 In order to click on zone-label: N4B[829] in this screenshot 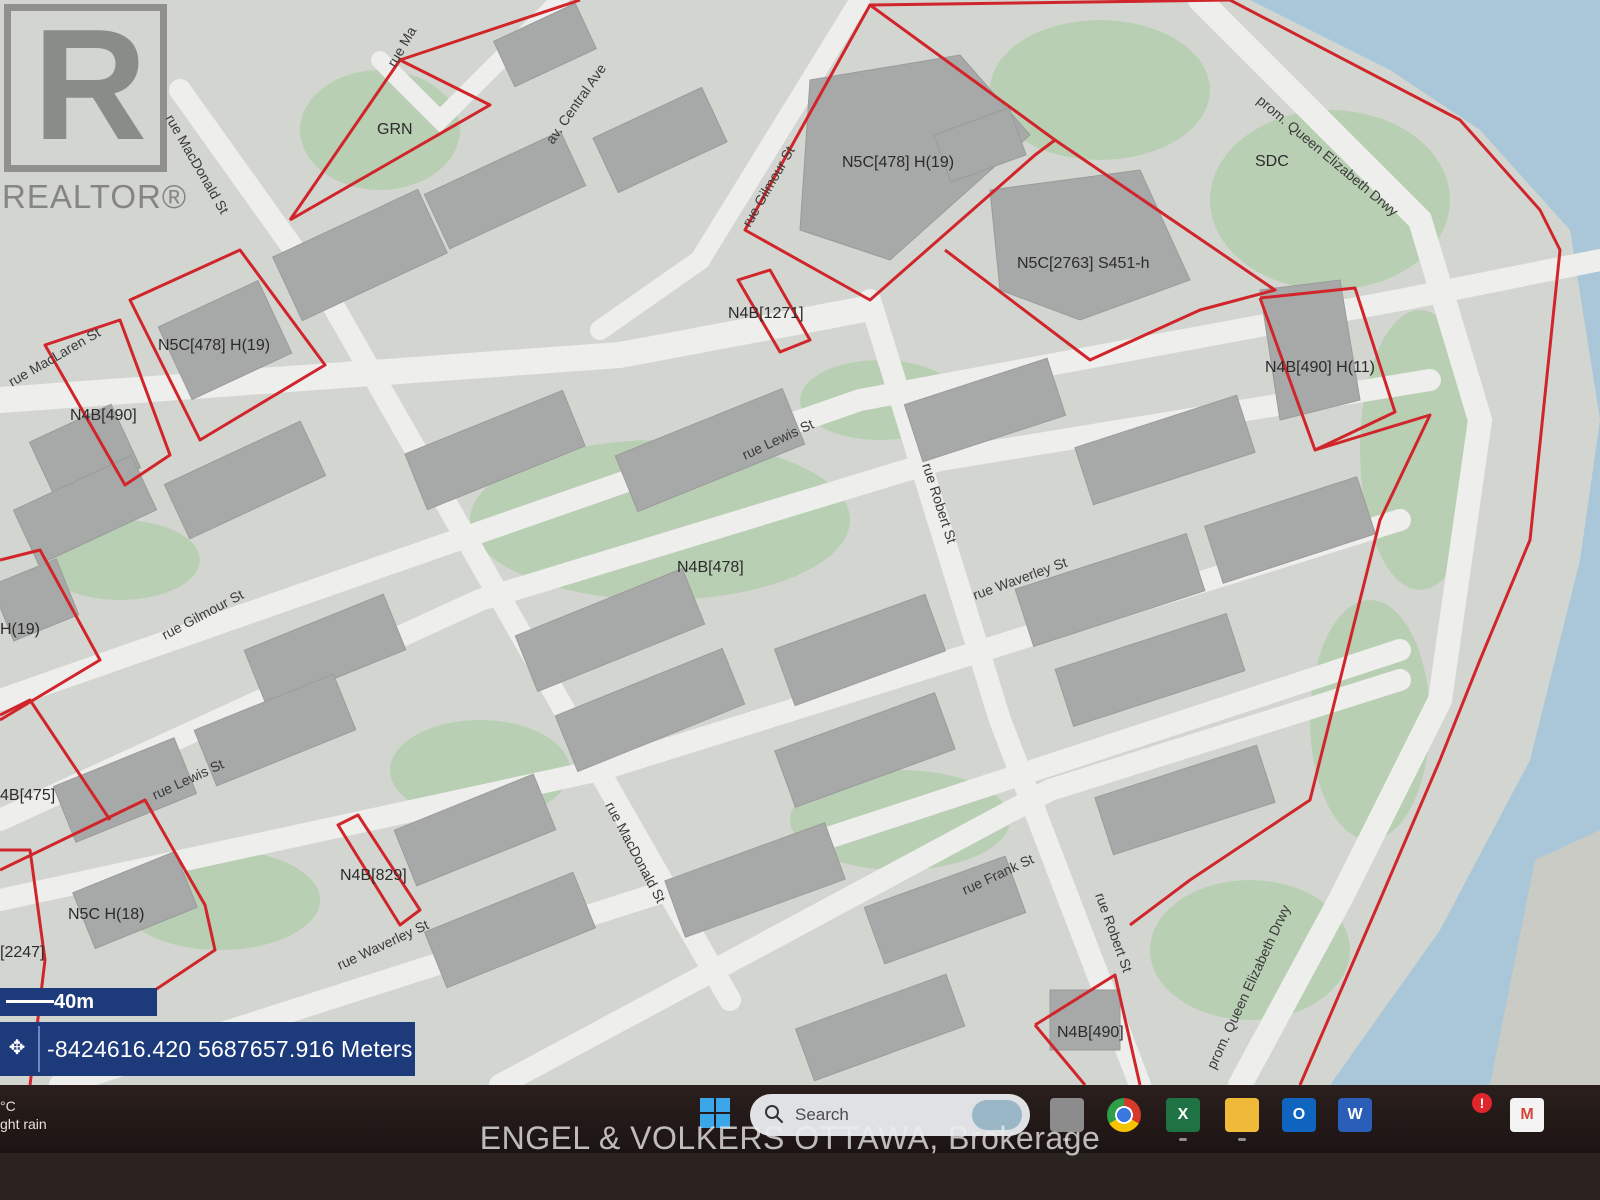, I will do `click(373, 875)`.